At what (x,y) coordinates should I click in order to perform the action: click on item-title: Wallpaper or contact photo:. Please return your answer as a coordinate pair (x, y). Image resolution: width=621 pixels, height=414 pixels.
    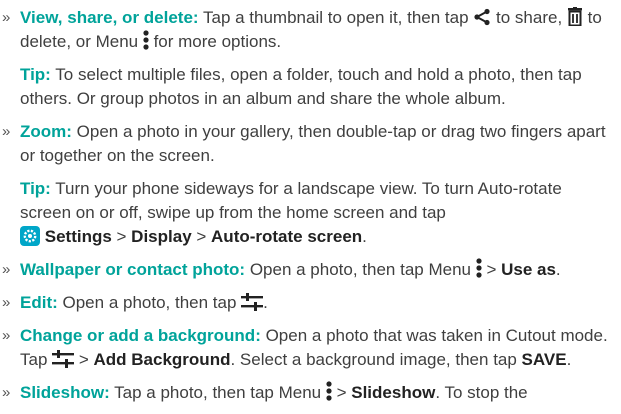
    Looking at the image, I should click on (133, 269).